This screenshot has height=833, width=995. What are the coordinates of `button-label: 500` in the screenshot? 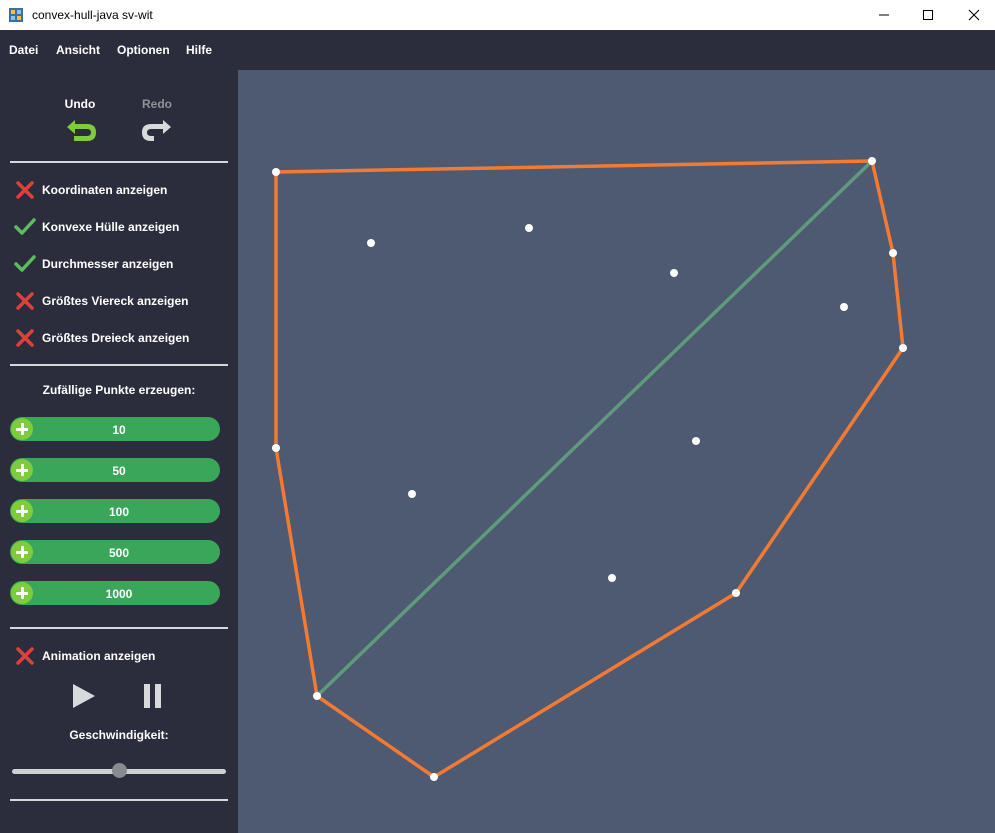 It's located at (119, 553).